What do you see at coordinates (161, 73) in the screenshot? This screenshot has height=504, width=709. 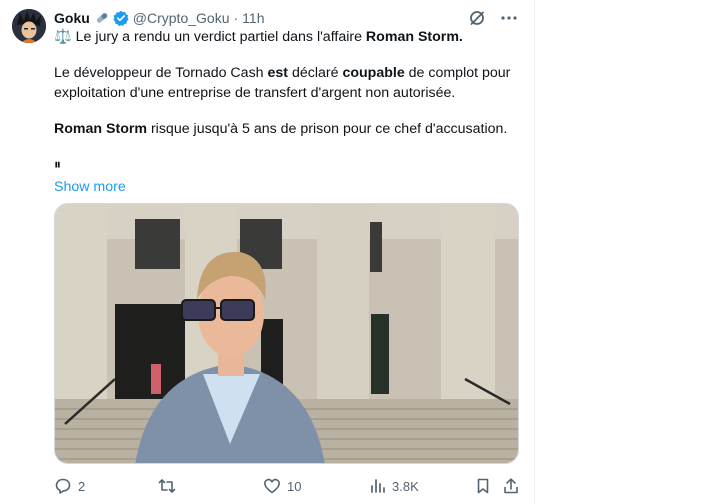 I see `text-segment: Le développeur de Tornado Cash` at bounding box center [161, 73].